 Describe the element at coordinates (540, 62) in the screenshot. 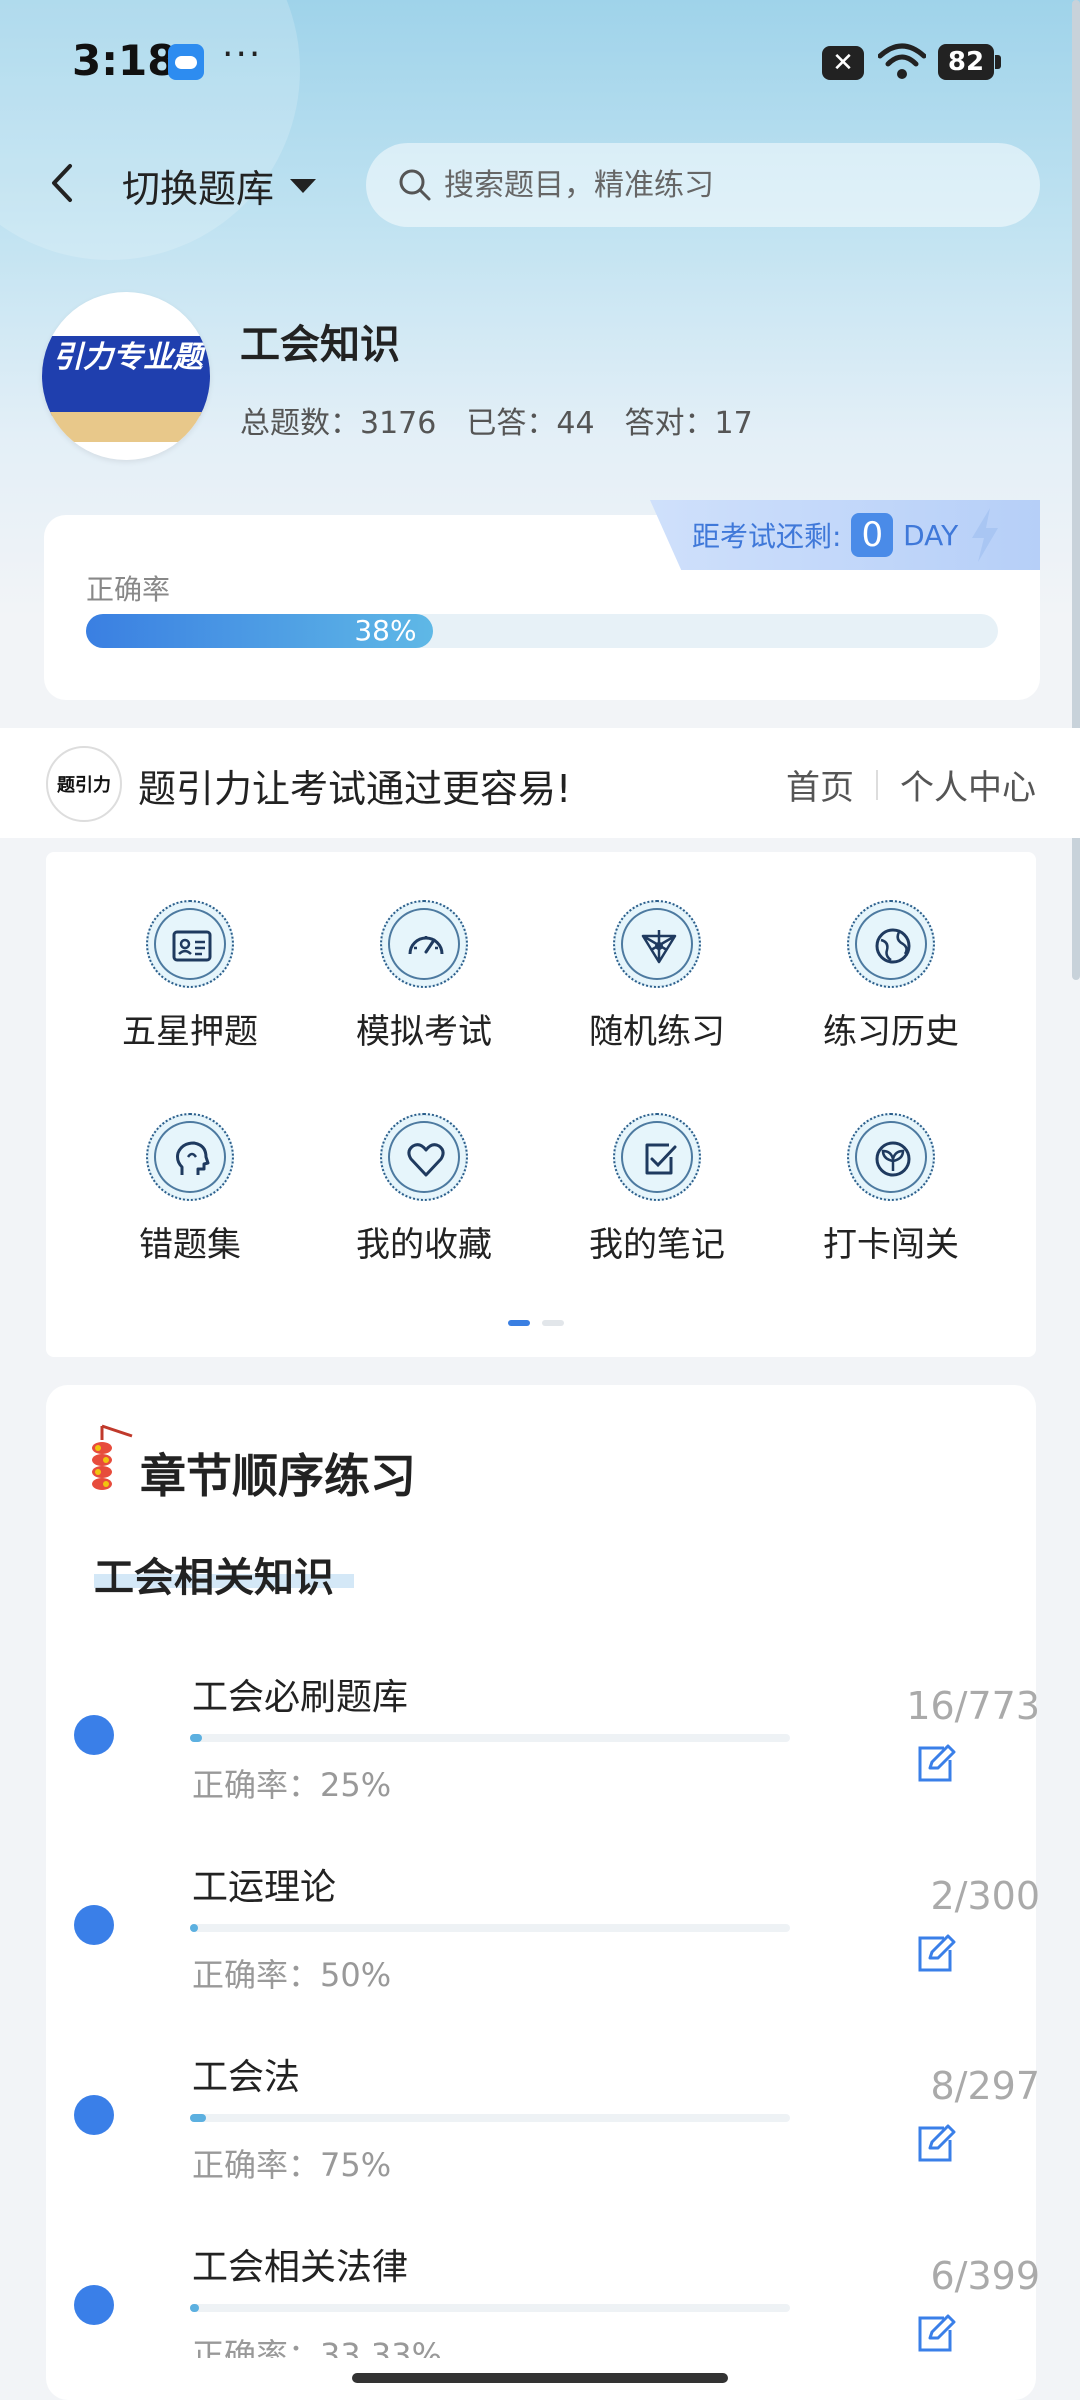

I see `status-bar: 3:18 ··· ✕ 82` at that location.